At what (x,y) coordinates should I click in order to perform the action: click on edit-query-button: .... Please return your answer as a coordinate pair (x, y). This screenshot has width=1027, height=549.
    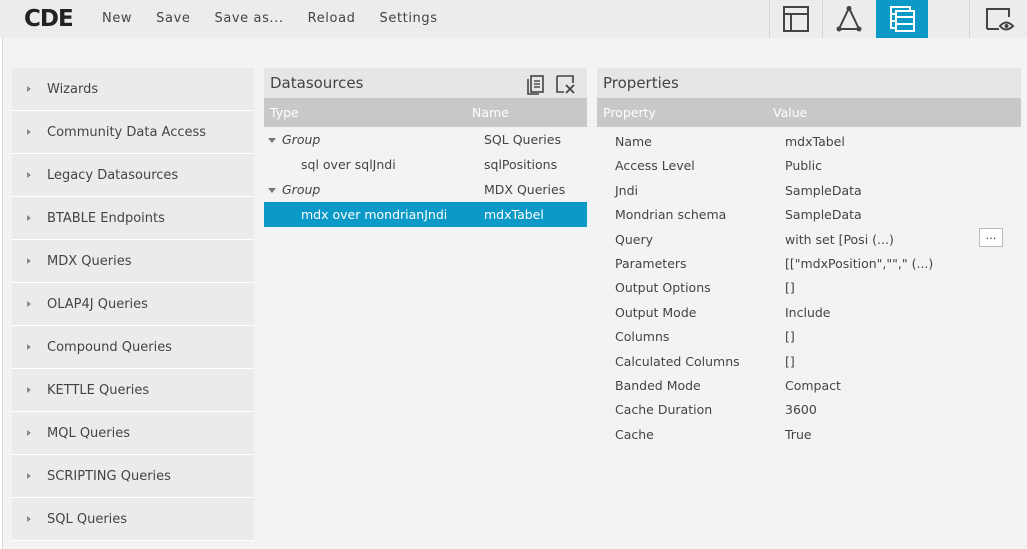
    Looking at the image, I should click on (991, 237).